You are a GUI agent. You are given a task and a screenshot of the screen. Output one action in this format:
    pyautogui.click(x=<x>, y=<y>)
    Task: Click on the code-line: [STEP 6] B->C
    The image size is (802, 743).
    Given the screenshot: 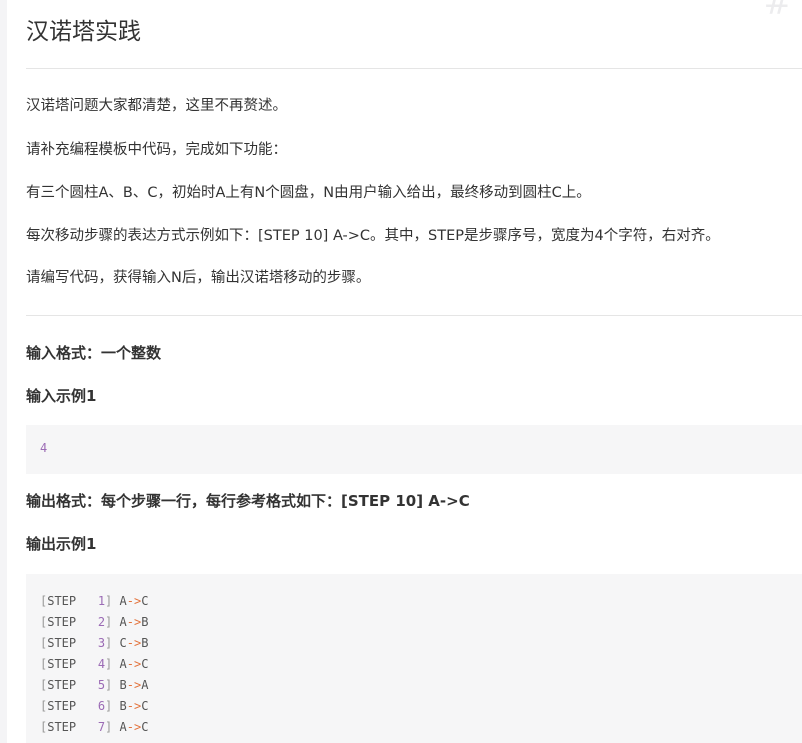 What is the action you would take?
    pyautogui.click(x=94, y=706)
    